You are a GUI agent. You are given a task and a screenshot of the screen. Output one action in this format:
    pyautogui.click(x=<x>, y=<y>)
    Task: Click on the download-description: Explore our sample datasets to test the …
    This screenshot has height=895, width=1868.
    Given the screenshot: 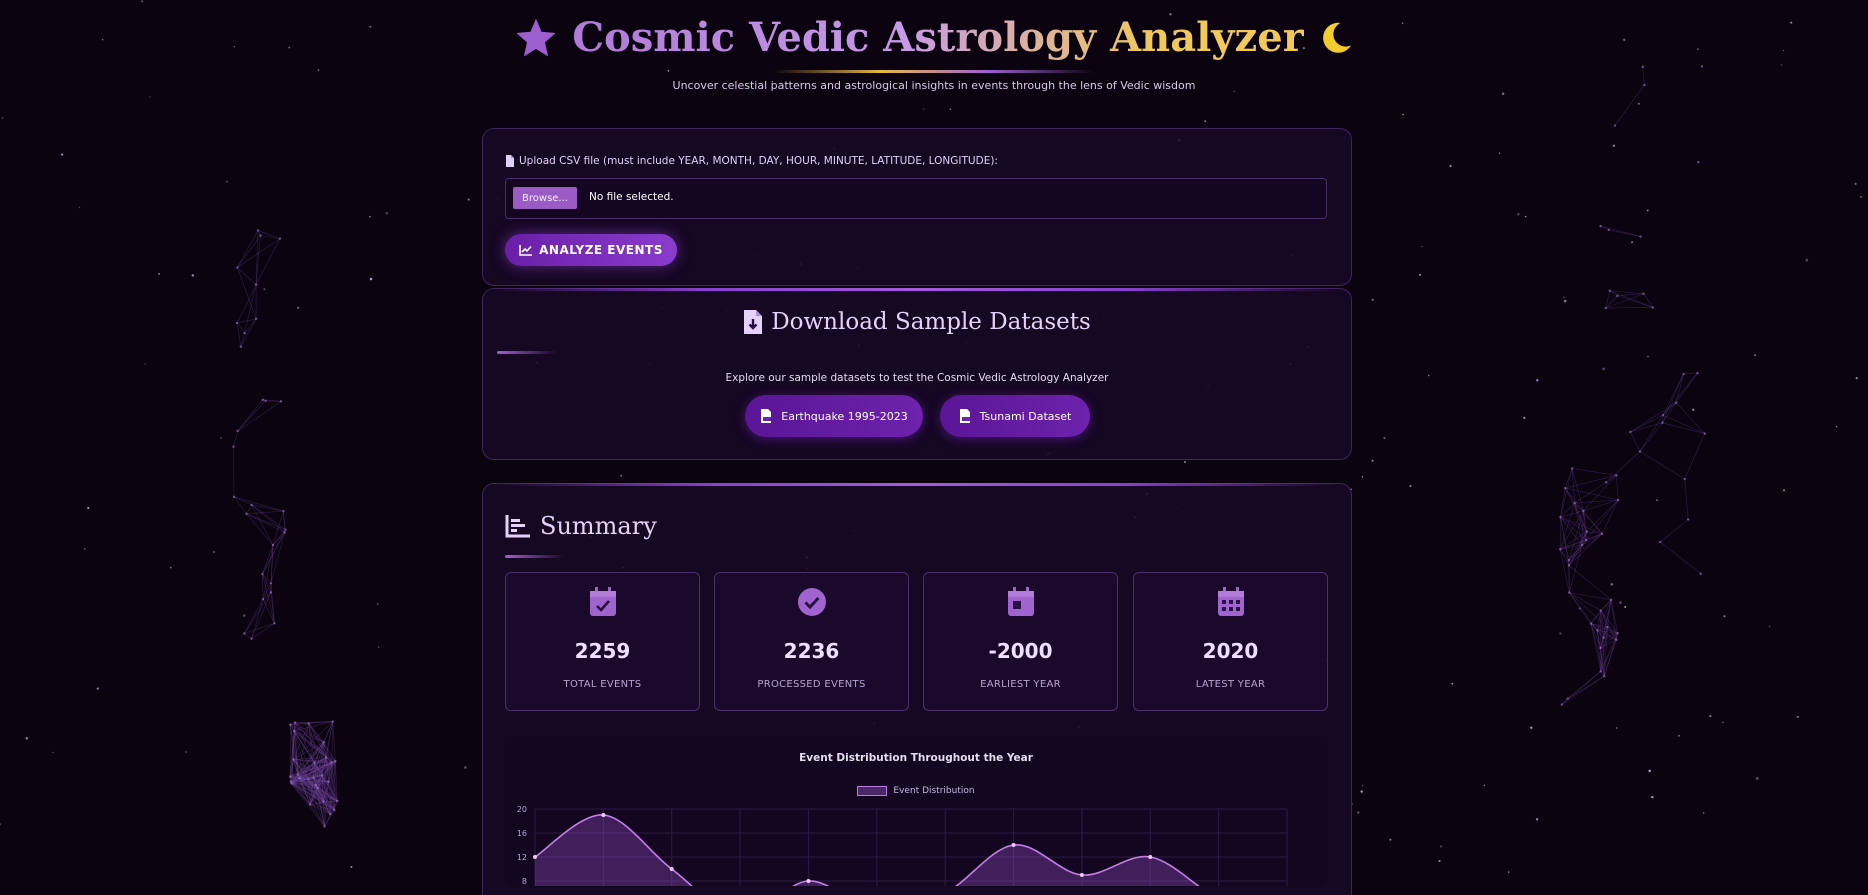 What is the action you would take?
    pyautogui.click(x=917, y=378)
    